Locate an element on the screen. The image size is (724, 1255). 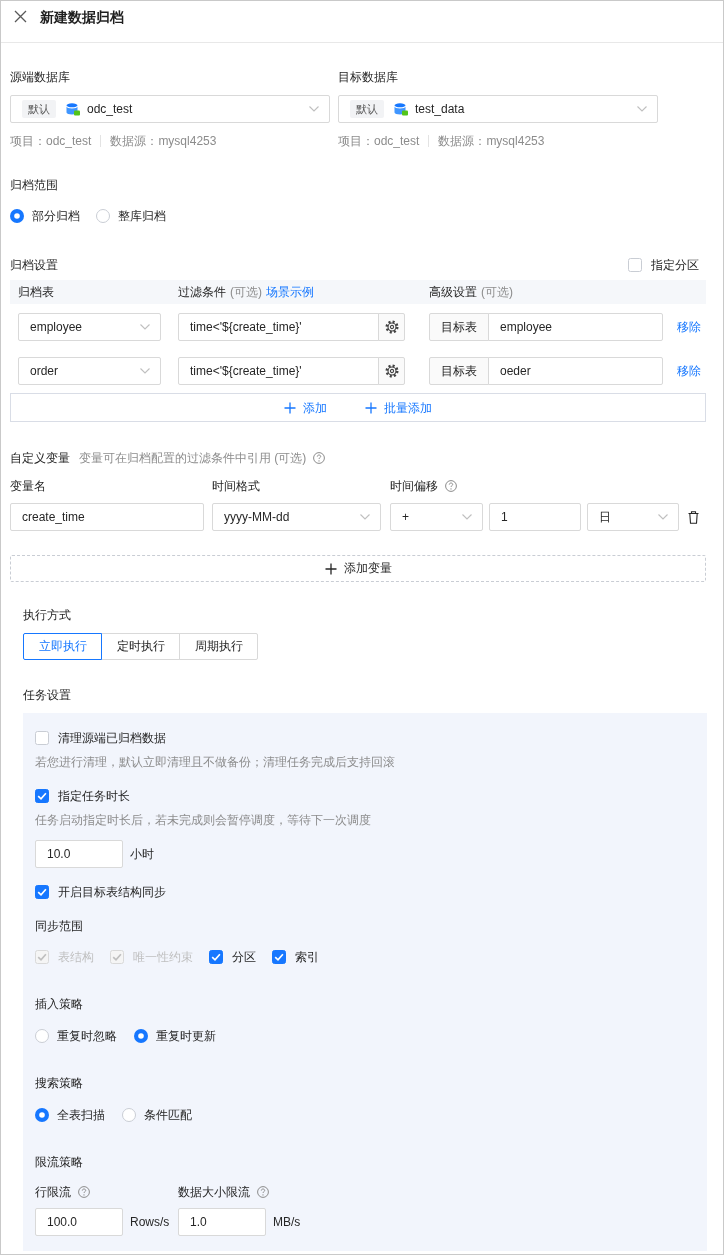
radio-label: 重复时忽略 is located at coordinates (87, 1036).